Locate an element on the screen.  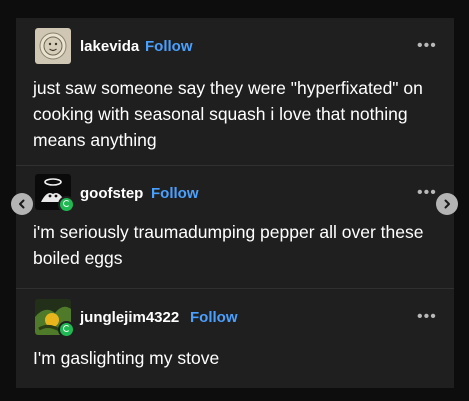
carousel-prev-button is located at coordinates (22, 204).